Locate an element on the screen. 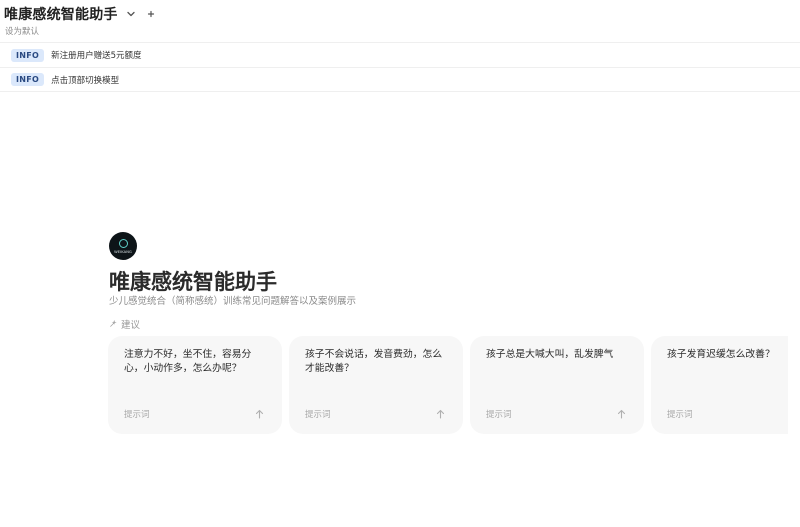  sparkle-icon is located at coordinates (113, 324).